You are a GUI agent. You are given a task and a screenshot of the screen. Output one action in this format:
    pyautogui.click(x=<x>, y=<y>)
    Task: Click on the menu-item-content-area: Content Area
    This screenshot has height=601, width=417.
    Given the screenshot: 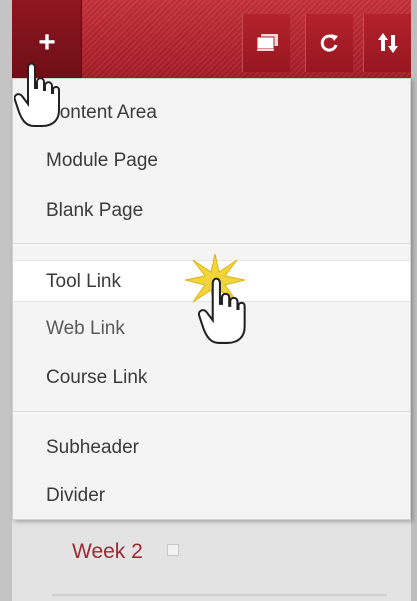 What is the action you would take?
    pyautogui.click(x=211, y=113)
    